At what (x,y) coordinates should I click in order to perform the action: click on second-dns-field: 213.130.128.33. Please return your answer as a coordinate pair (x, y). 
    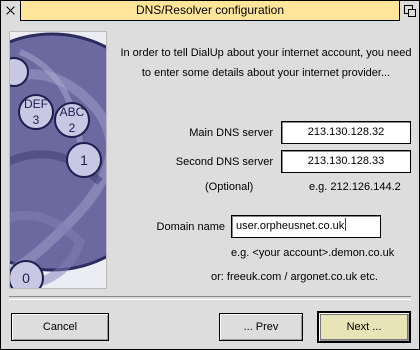
    Looking at the image, I should click on (346, 161).